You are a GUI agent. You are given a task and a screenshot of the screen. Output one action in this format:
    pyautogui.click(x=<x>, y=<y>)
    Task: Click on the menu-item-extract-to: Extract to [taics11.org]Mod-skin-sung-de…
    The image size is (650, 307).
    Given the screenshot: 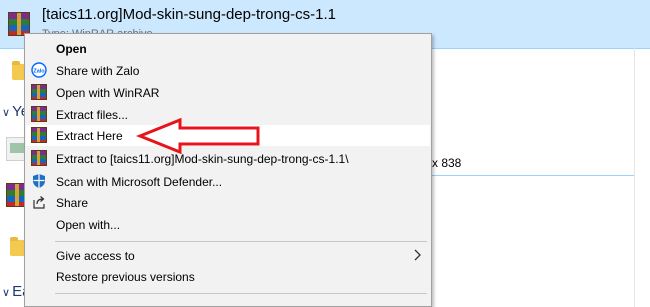 What is the action you would take?
    pyautogui.click(x=228, y=158)
    